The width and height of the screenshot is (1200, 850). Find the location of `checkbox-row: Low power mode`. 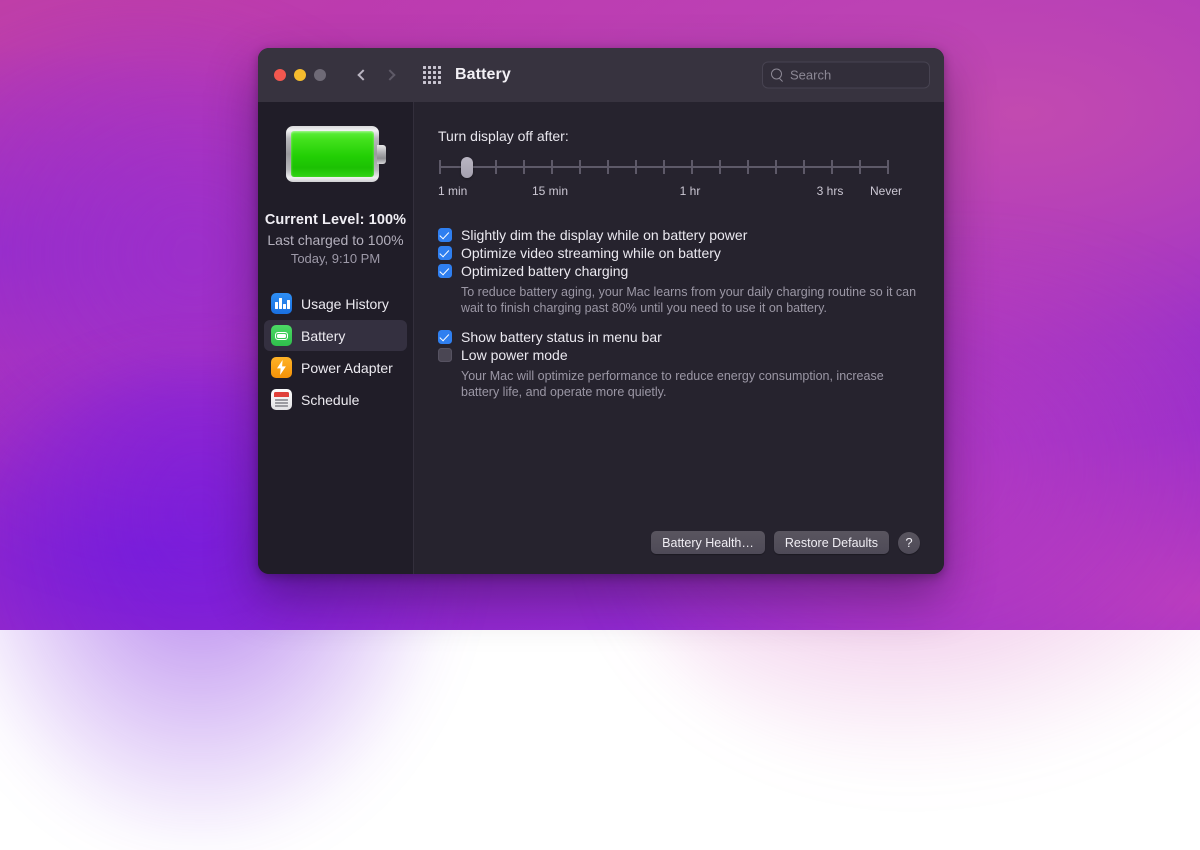

checkbox-row: Low power mode is located at coordinates (679, 355).